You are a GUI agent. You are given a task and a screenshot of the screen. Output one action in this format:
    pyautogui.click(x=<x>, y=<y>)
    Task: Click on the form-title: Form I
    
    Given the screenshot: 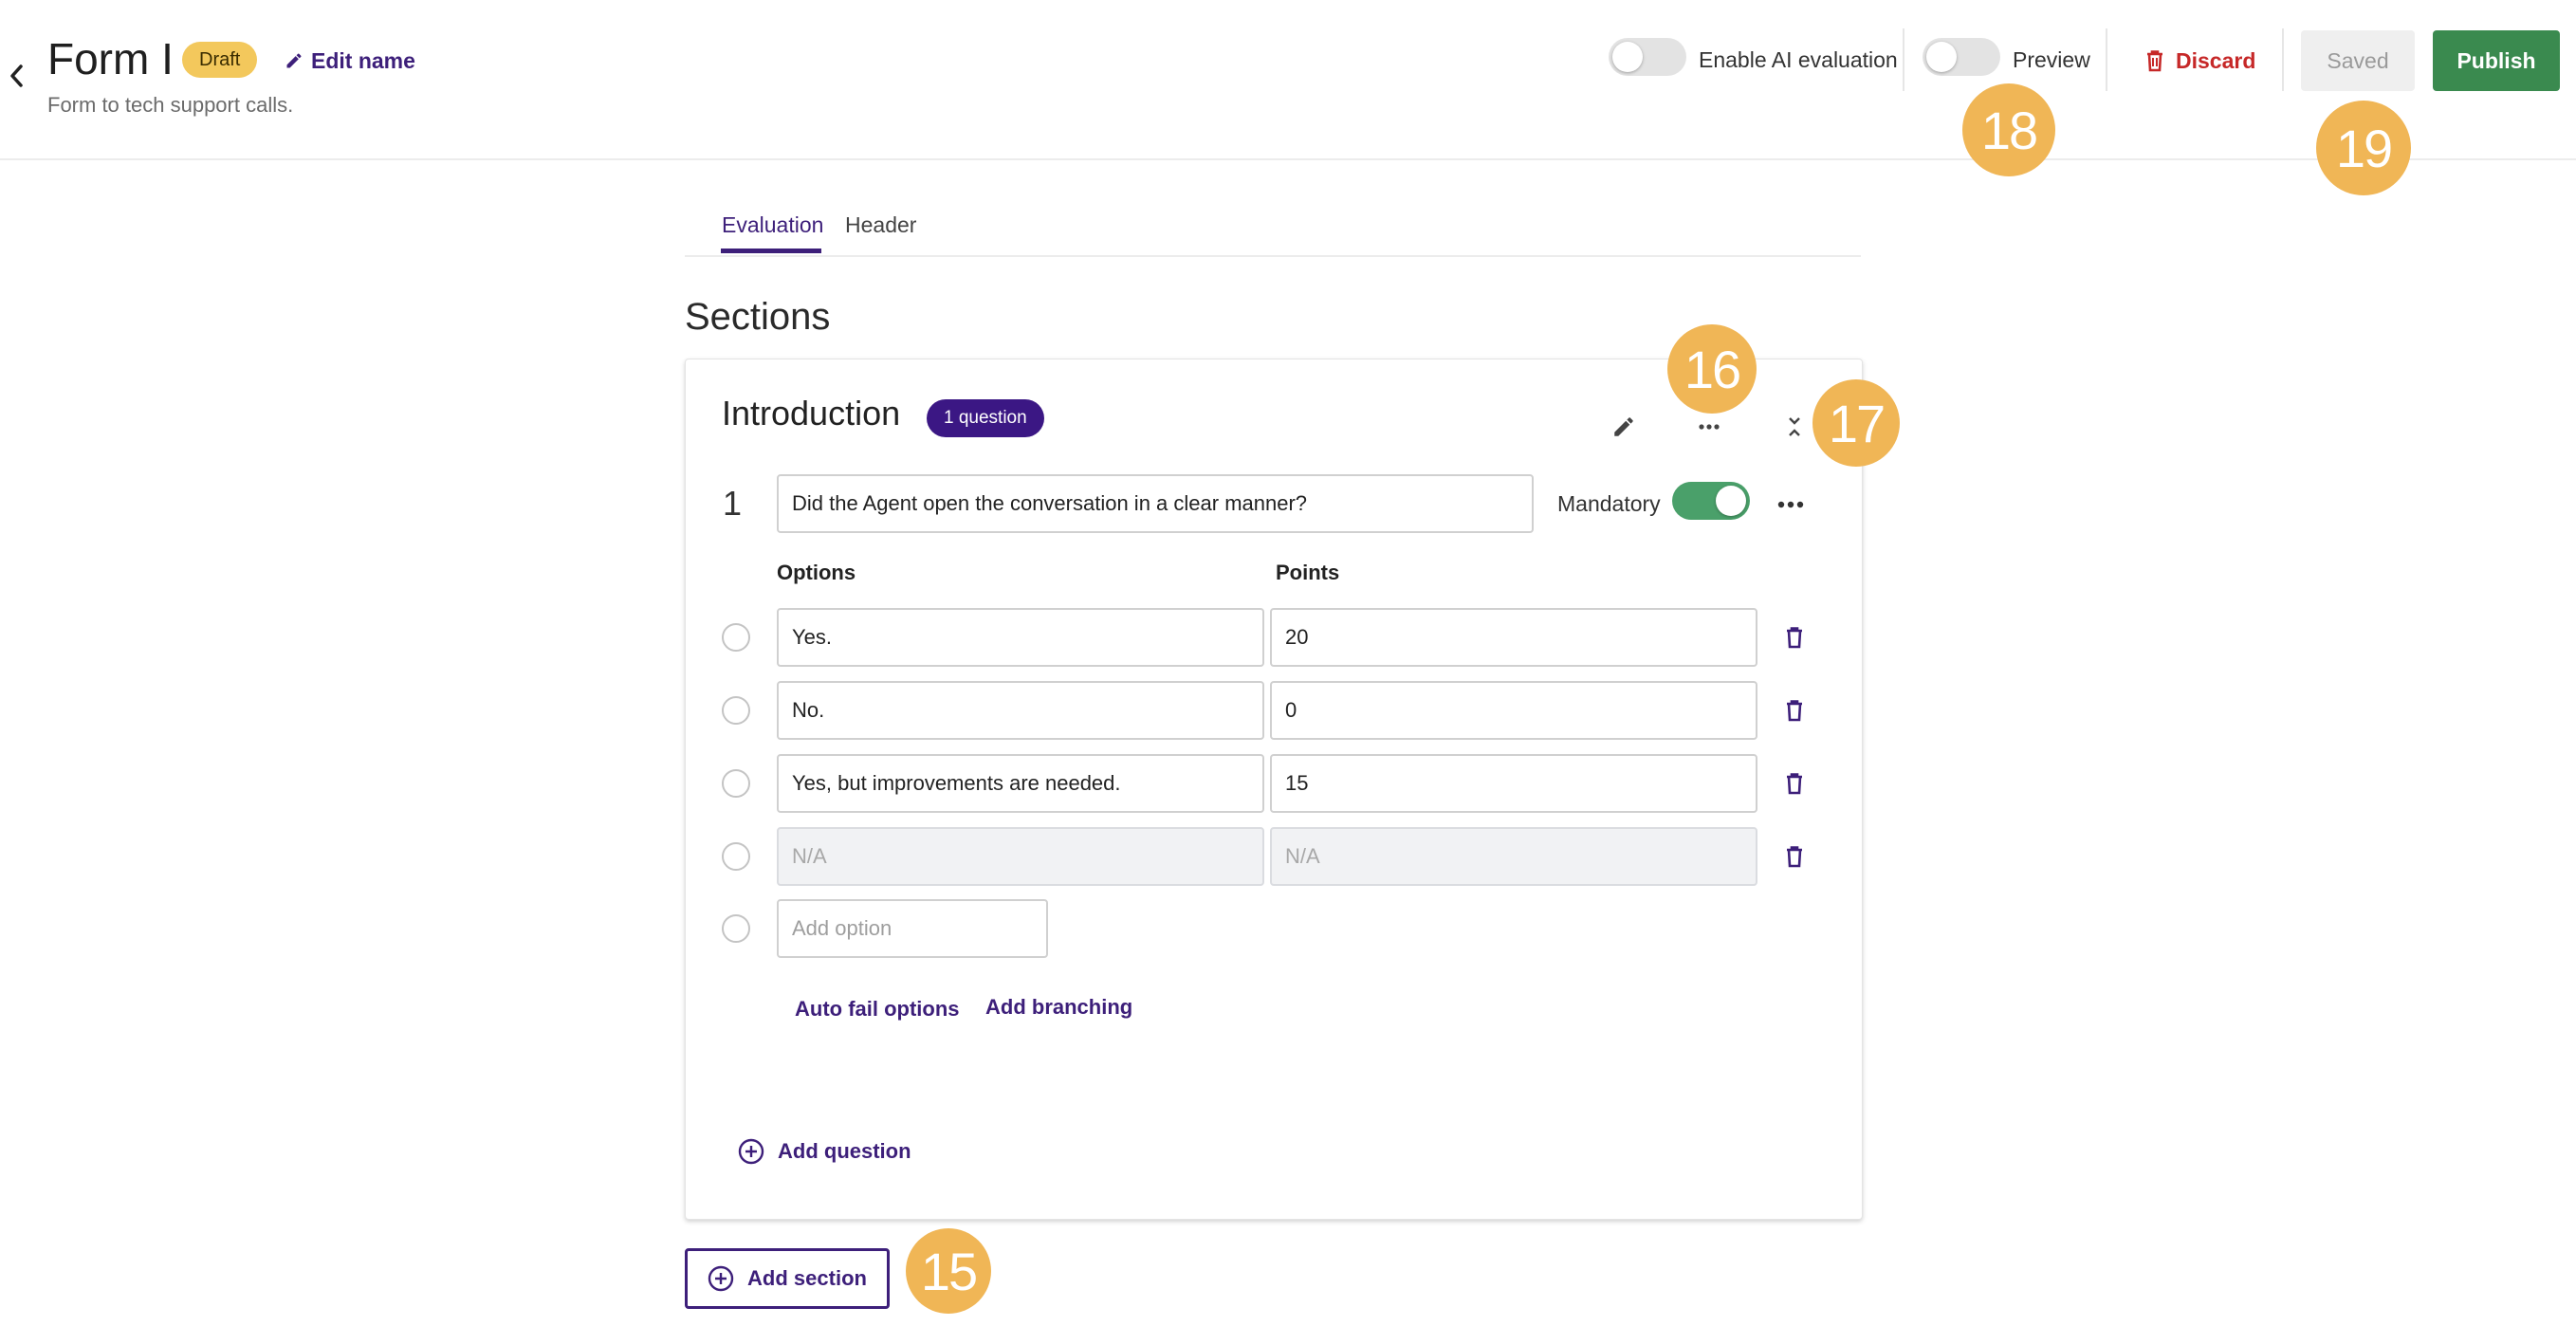 What is the action you would take?
    pyautogui.click(x=110, y=58)
    